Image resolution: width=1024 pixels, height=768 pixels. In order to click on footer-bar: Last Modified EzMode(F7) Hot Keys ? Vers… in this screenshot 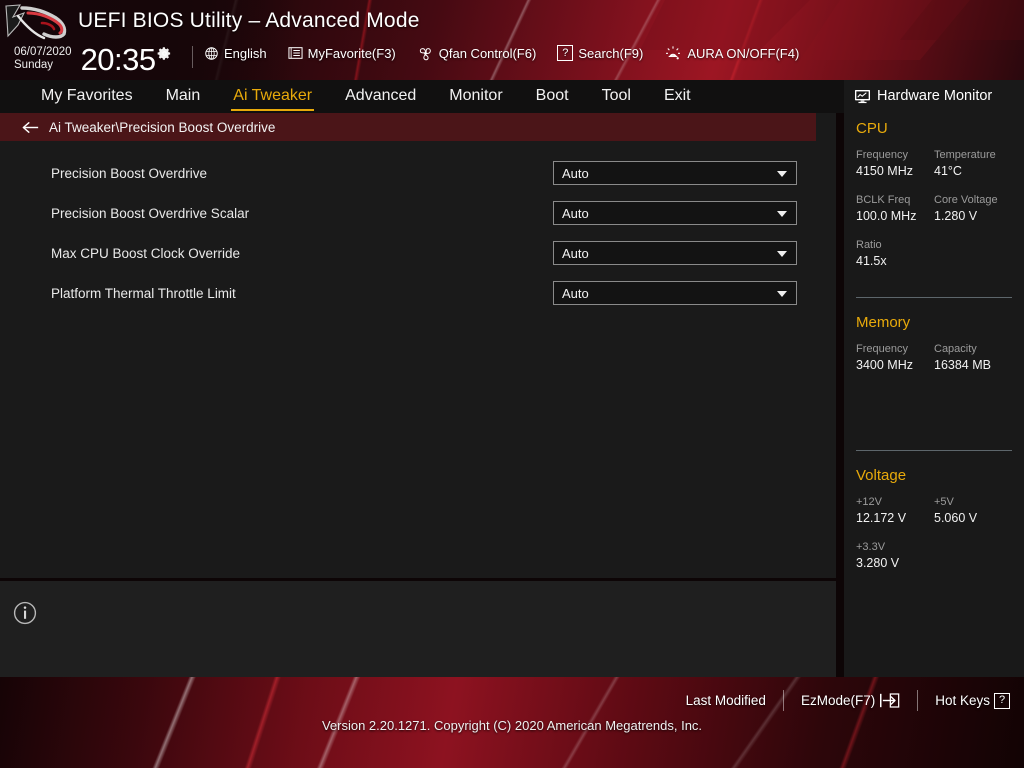, I will do `click(512, 722)`.